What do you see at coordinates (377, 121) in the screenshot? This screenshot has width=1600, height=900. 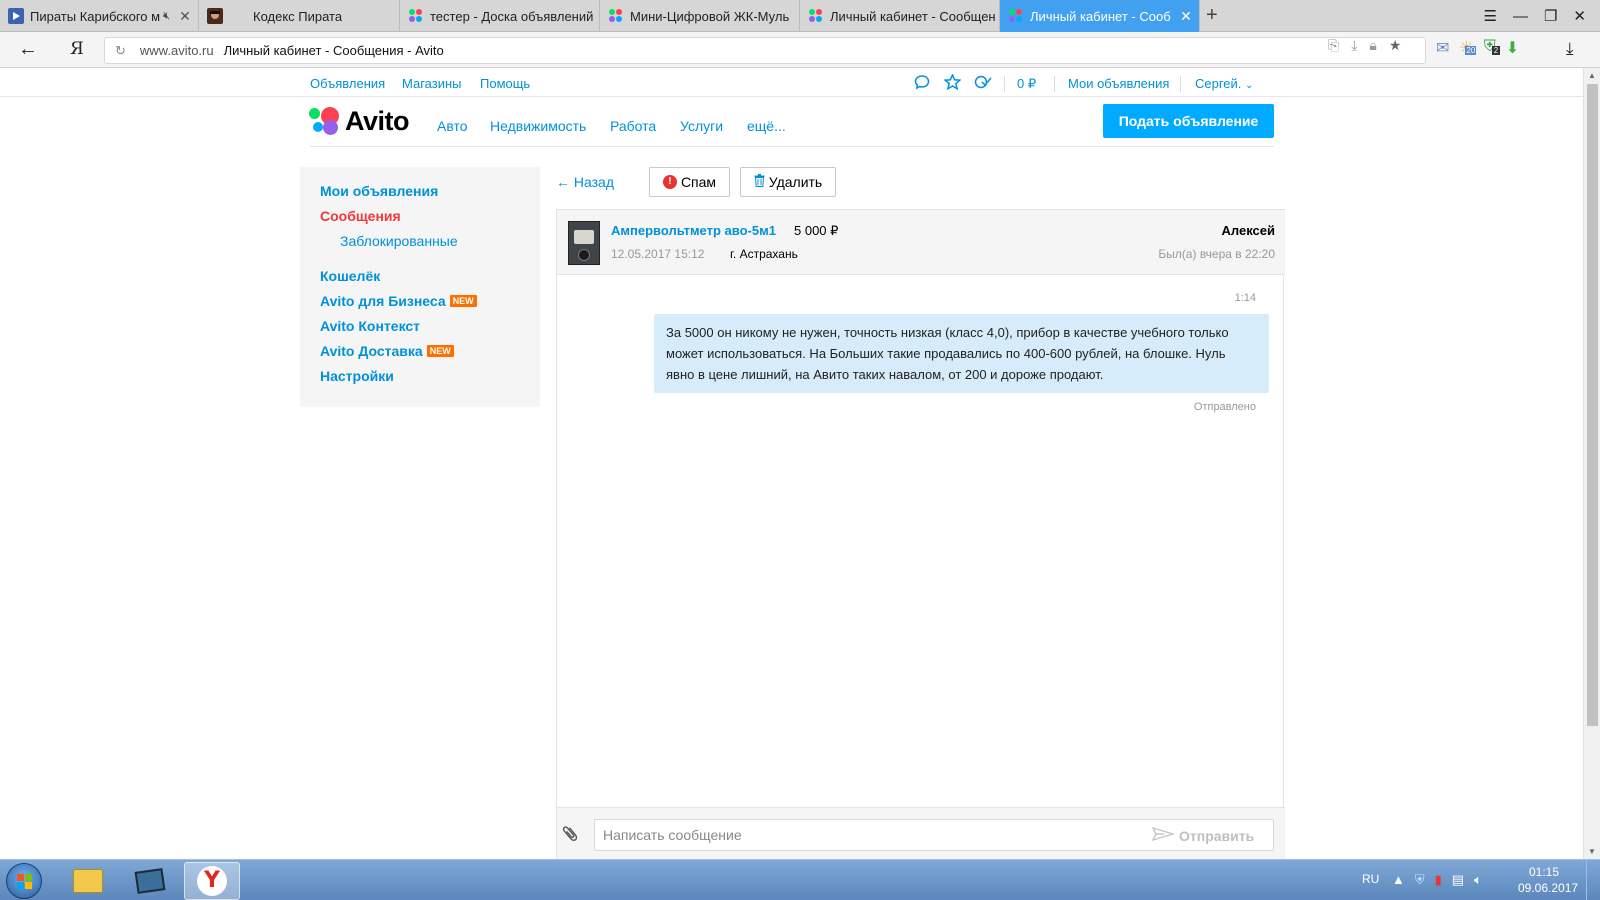 I see `avito-logo-text: Avito` at bounding box center [377, 121].